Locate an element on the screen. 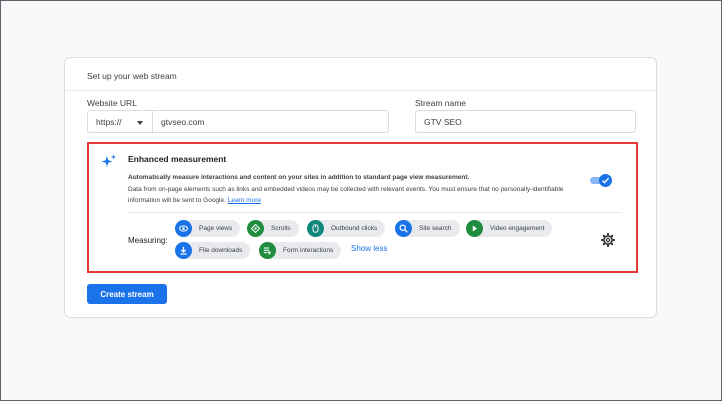 The height and width of the screenshot is (401, 722). card-title: Set up your web stream is located at coordinates (132, 76).